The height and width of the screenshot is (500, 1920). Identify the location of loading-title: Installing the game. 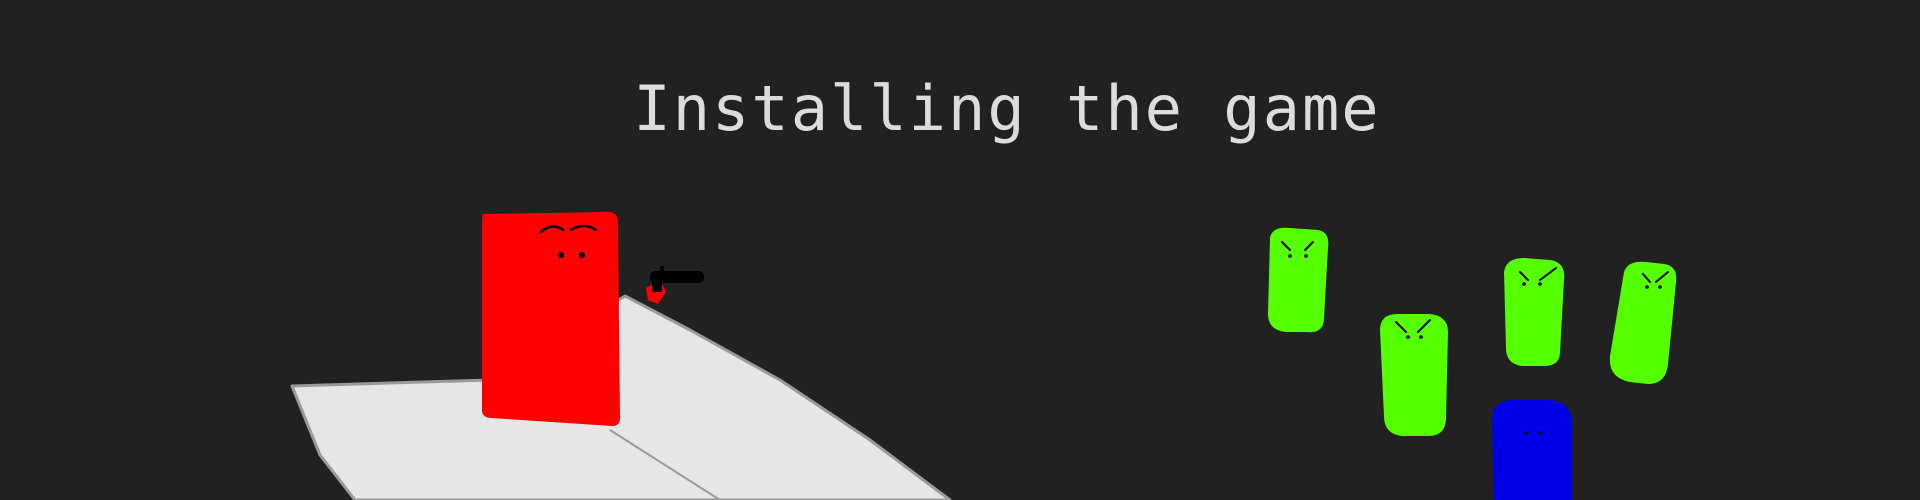
(1007, 108).